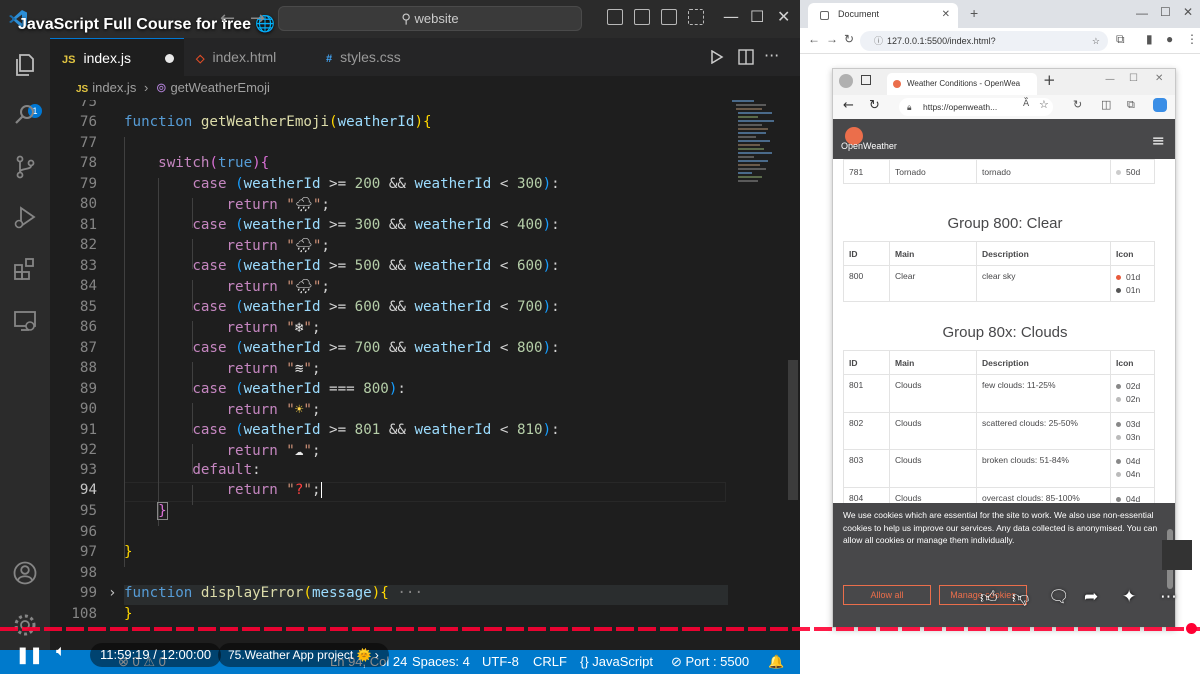  I want to click on read-aloud-icon: A᷈, so click(1026, 104).